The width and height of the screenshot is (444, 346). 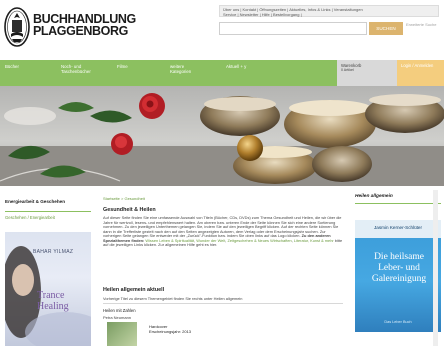 What do you see at coordinates (124, 198) in the screenshot?
I see `breadcrumb: Startseite > Gesundheit` at bounding box center [124, 198].